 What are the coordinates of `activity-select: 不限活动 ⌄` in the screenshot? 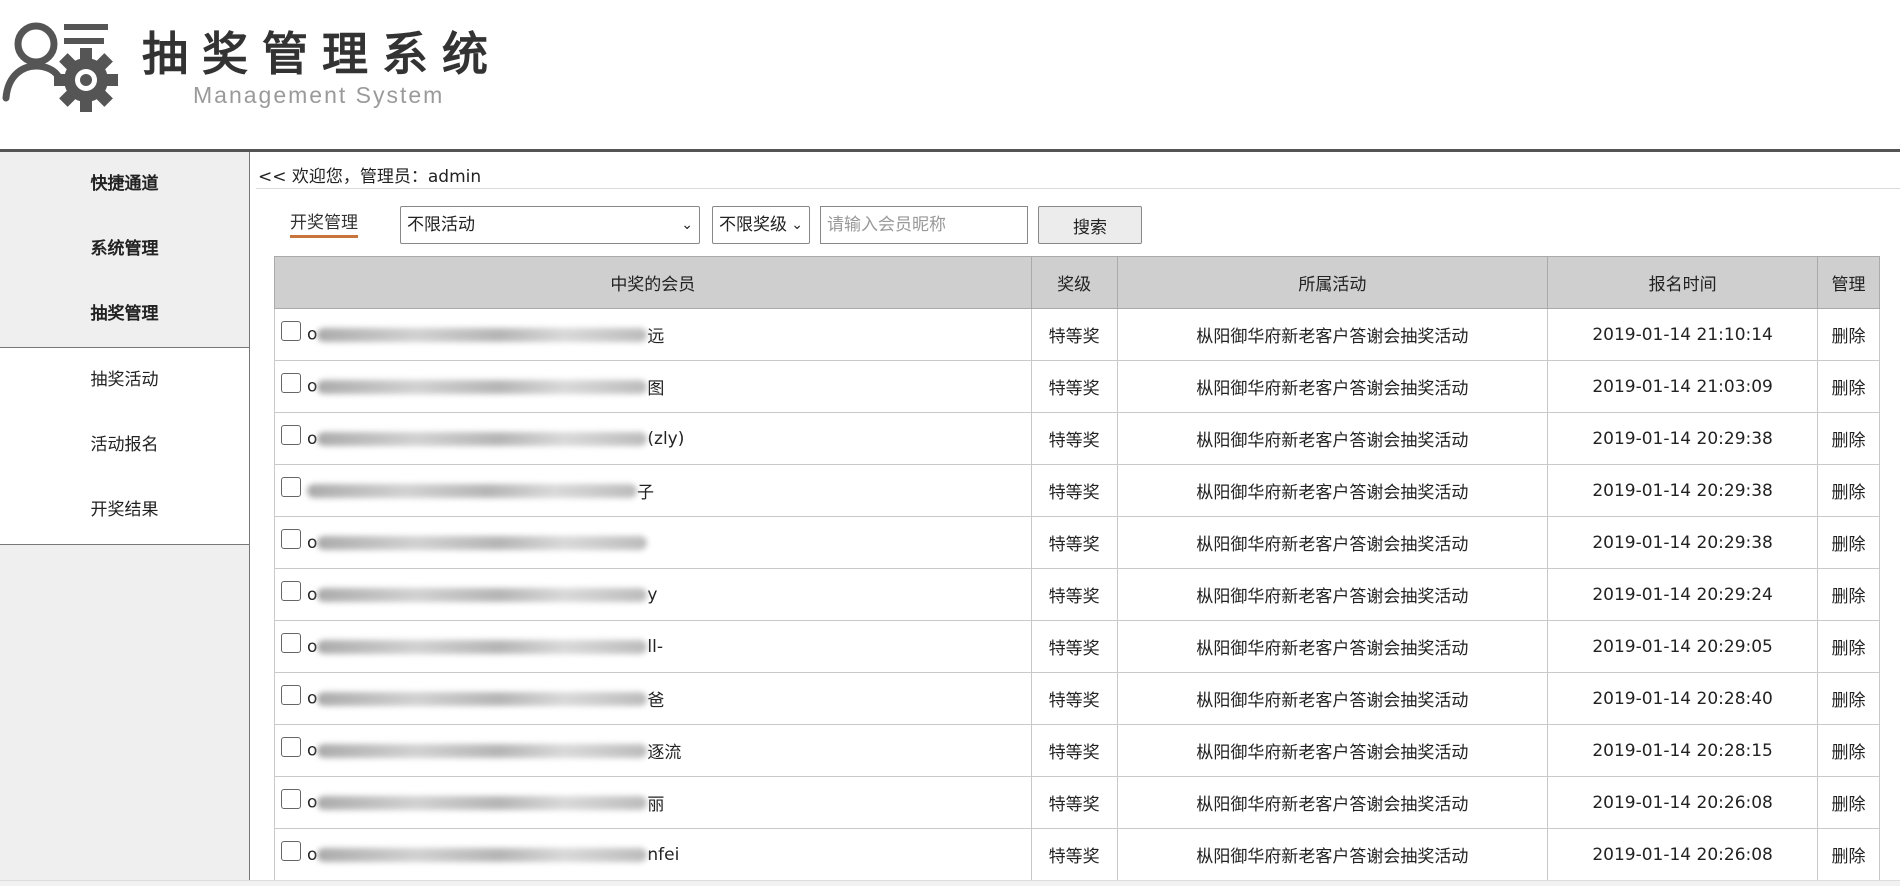 It's located at (550, 225).